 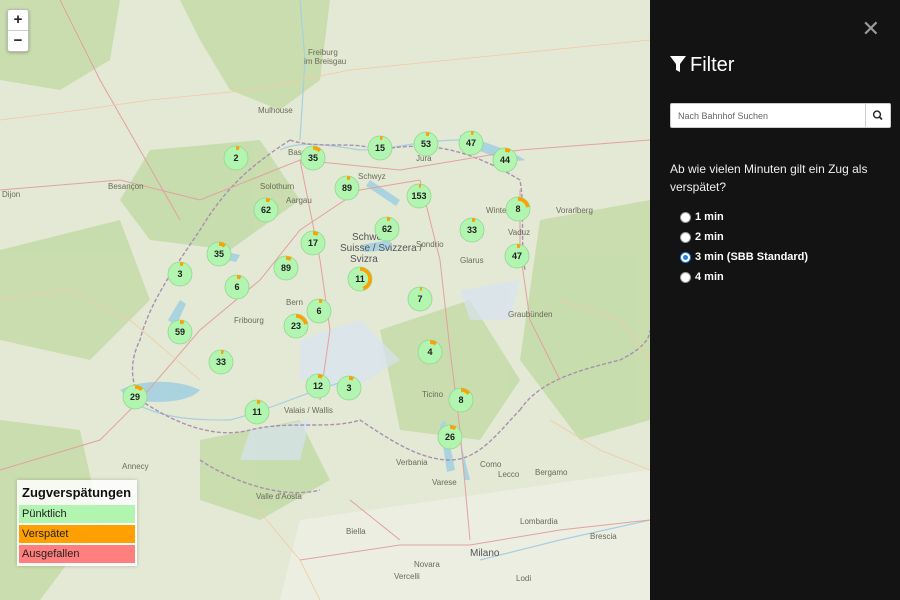 I want to click on station-cluster-marker: 53, so click(x=426, y=144).